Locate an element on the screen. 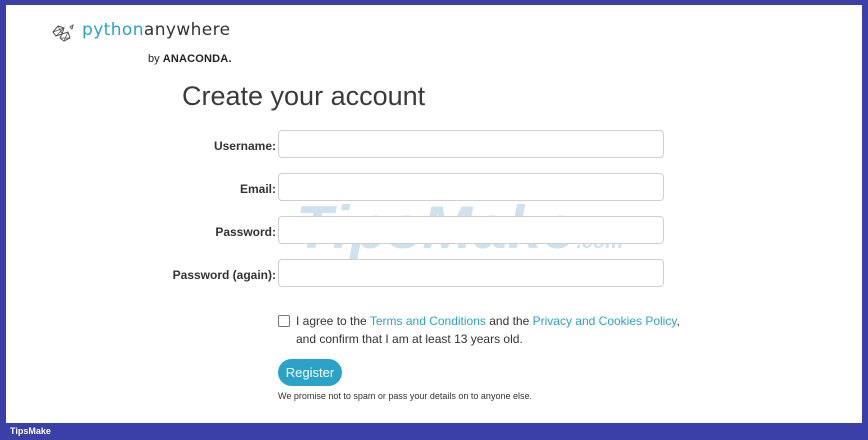 The width and height of the screenshot is (868, 440). password-label: Password: is located at coordinates (245, 232).